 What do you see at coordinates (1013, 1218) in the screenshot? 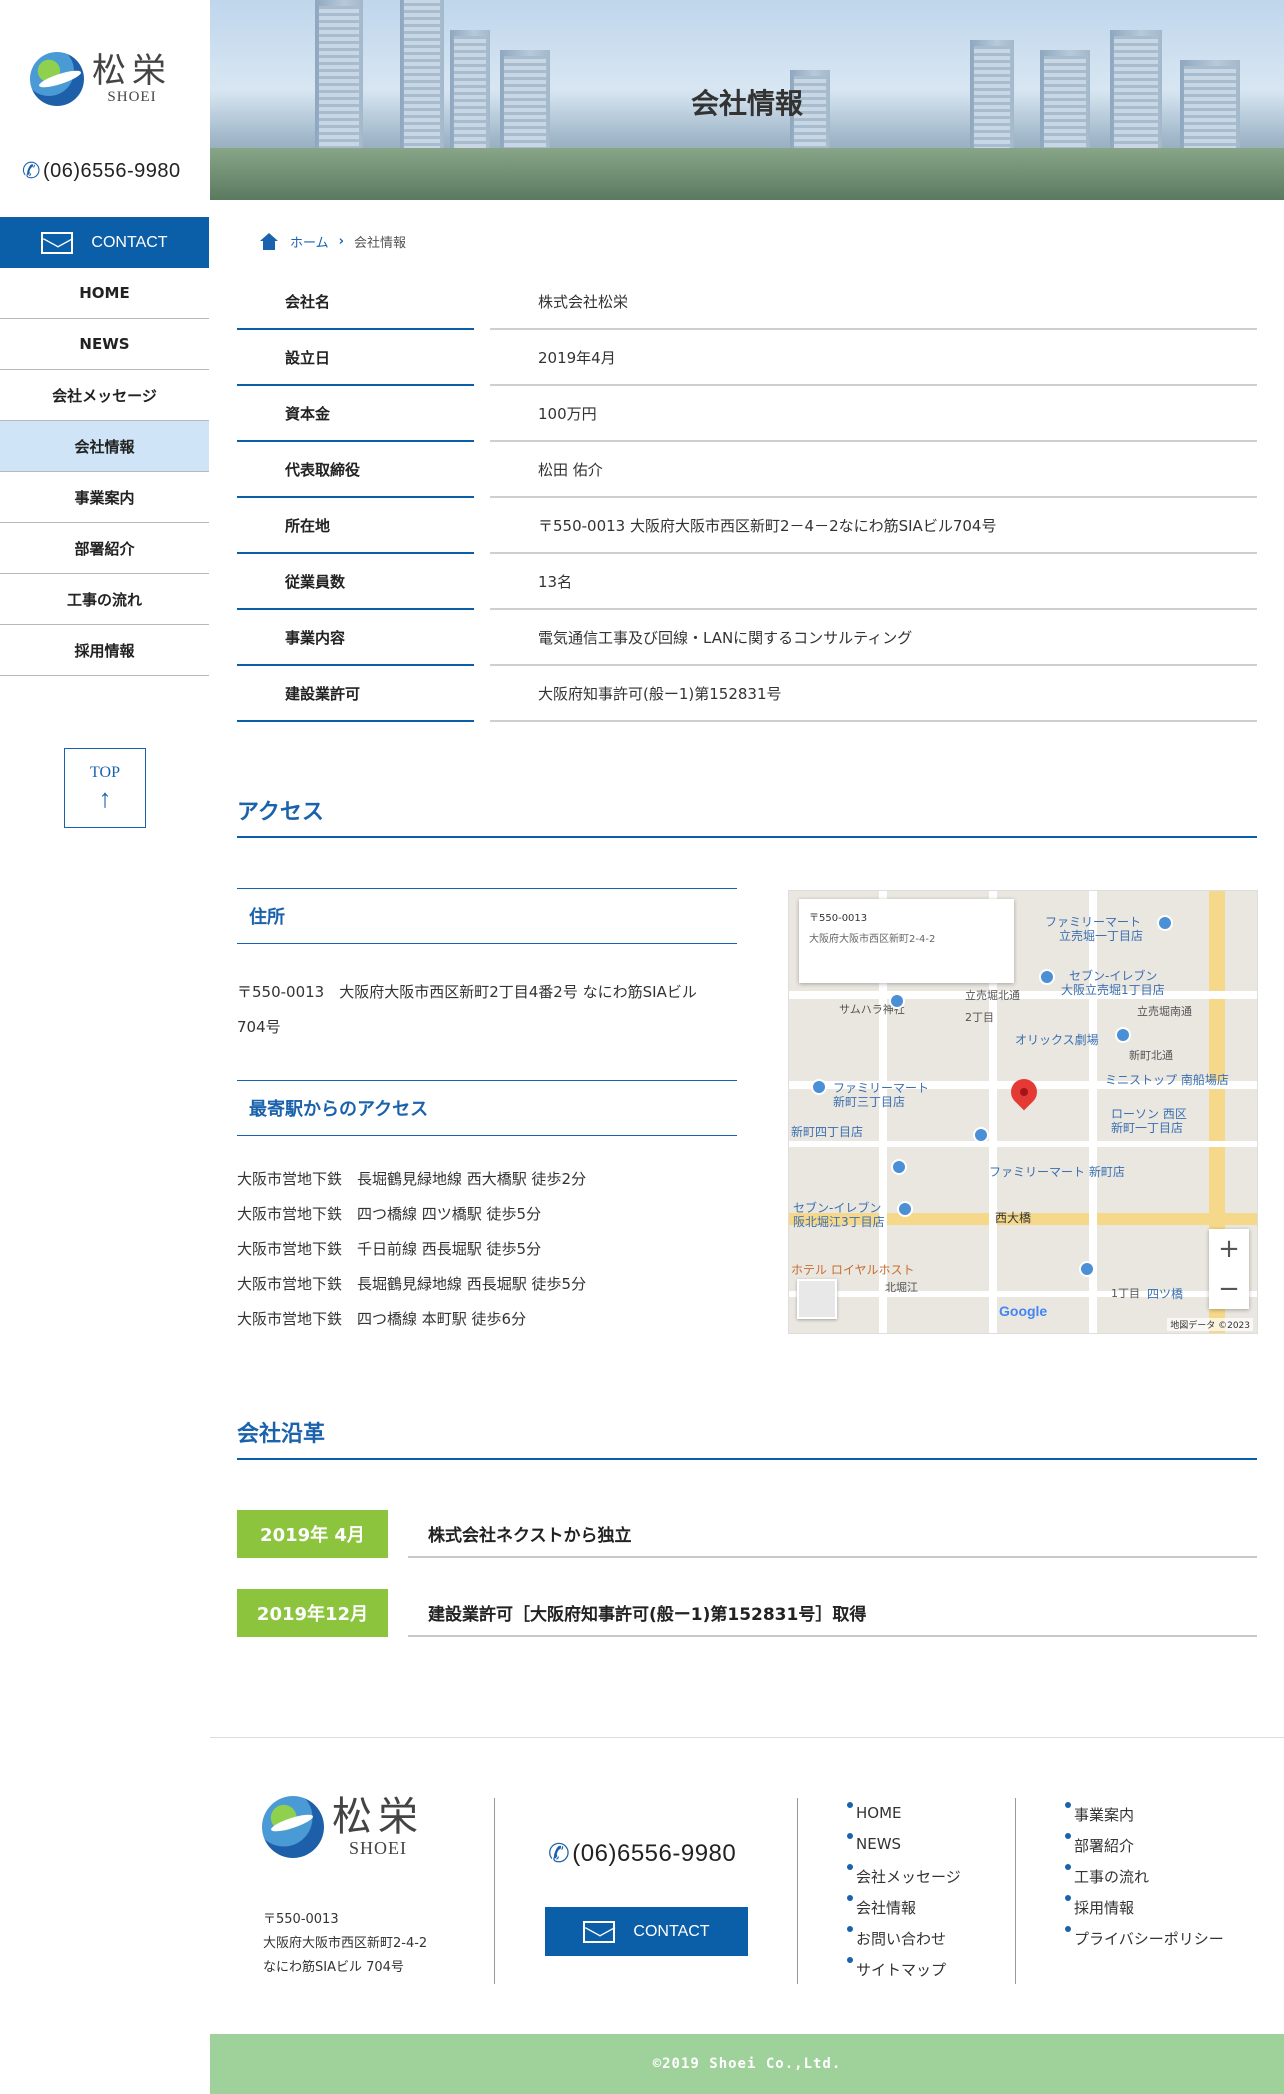
I see `map-label: 西大橋` at bounding box center [1013, 1218].